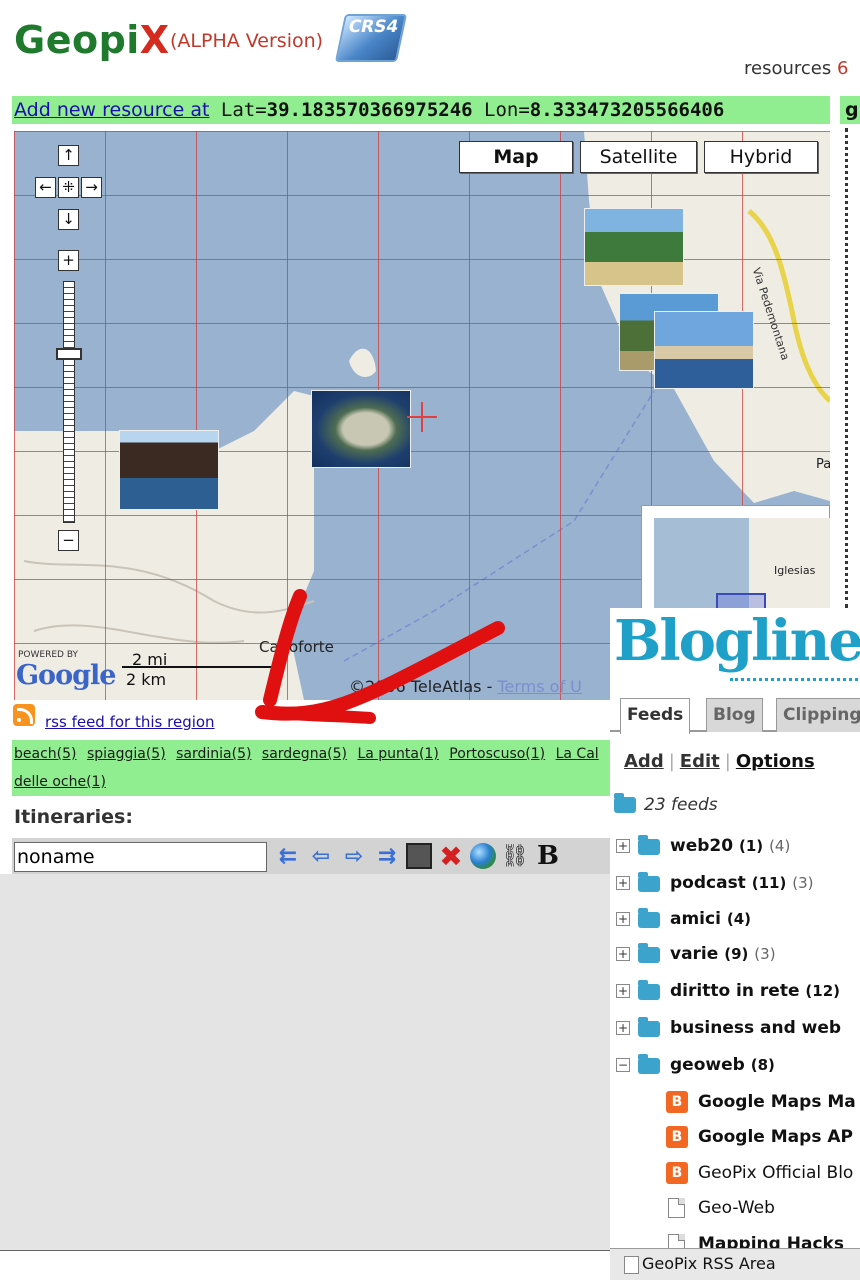  Describe the element at coordinates (497, 754) in the screenshot. I see `tag-link: Portoscuso(1)` at that location.